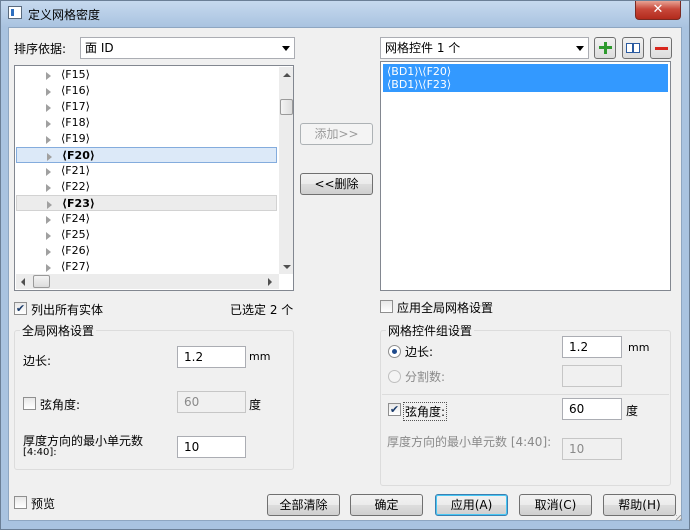 This screenshot has width=690, height=530. What do you see at coordinates (286, 107) in the screenshot?
I see `scroll-thumb` at bounding box center [286, 107].